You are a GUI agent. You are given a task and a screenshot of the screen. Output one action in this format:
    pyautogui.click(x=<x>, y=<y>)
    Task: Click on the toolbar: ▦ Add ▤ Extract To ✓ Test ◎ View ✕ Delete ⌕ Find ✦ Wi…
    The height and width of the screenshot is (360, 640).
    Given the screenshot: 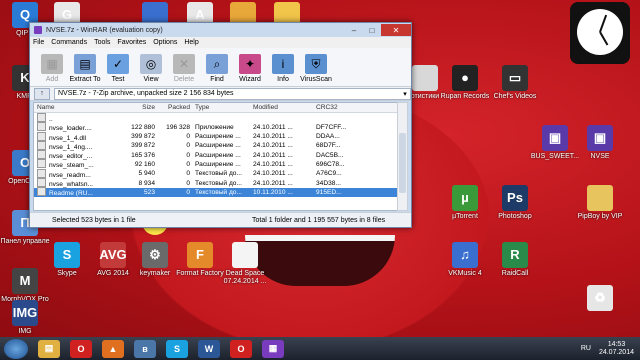 What is the action you would take?
    pyautogui.click(x=220, y=67)
    